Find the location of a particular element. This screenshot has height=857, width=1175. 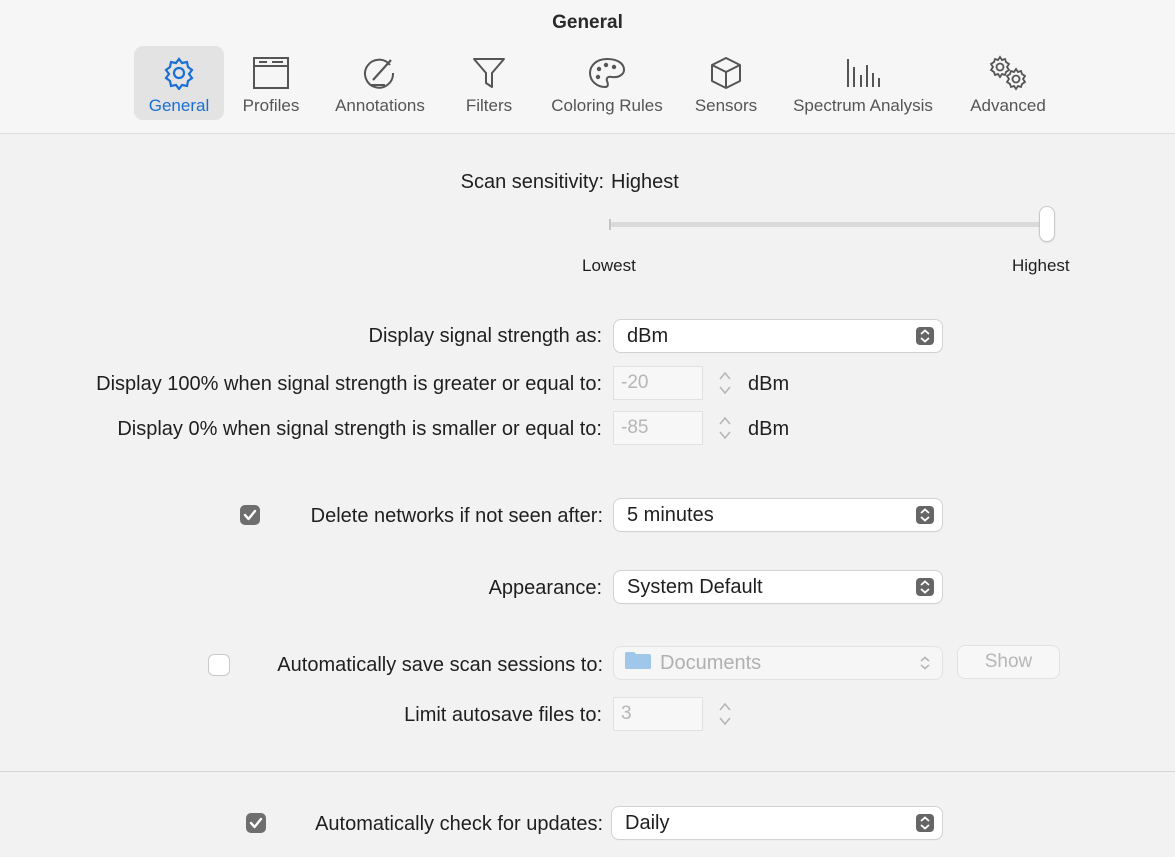

min-threshold-unit: dBm is located at coordinates (769, 429).